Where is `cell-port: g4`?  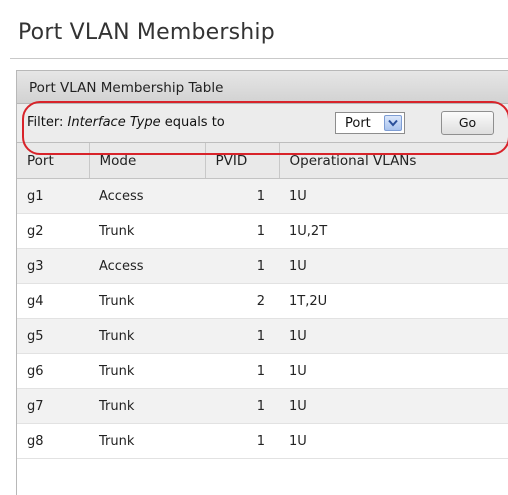 cell-port: g4 is located at coordinates (53, 301).